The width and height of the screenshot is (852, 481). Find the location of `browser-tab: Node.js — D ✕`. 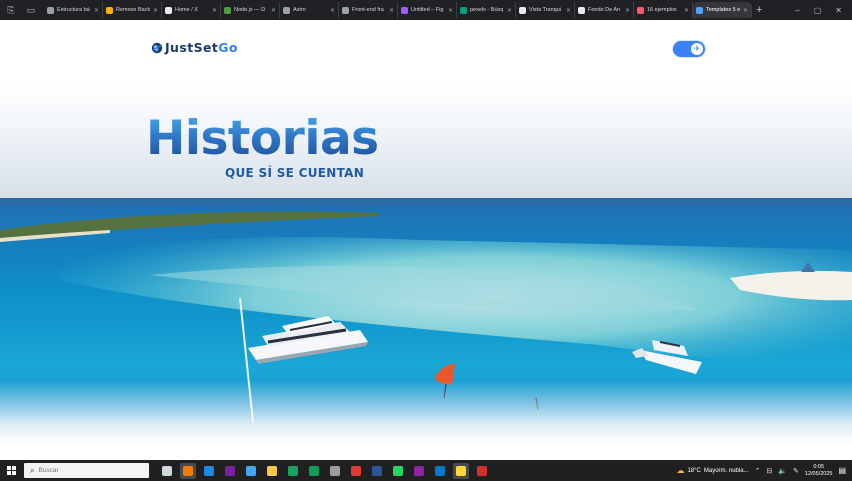

browser-tab: Node.js — D ✕ is located at coordinates (250, 10).